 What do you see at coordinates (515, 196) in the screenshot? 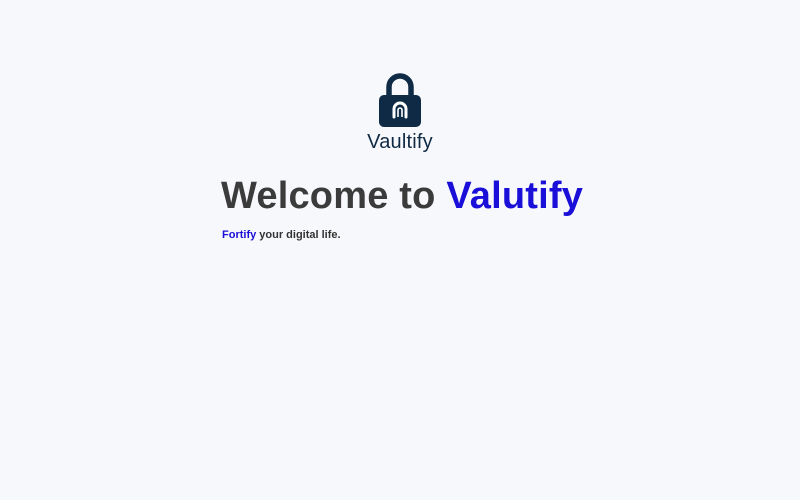
I see `headline-brand: Valutify` at bounding box center [515, 196].